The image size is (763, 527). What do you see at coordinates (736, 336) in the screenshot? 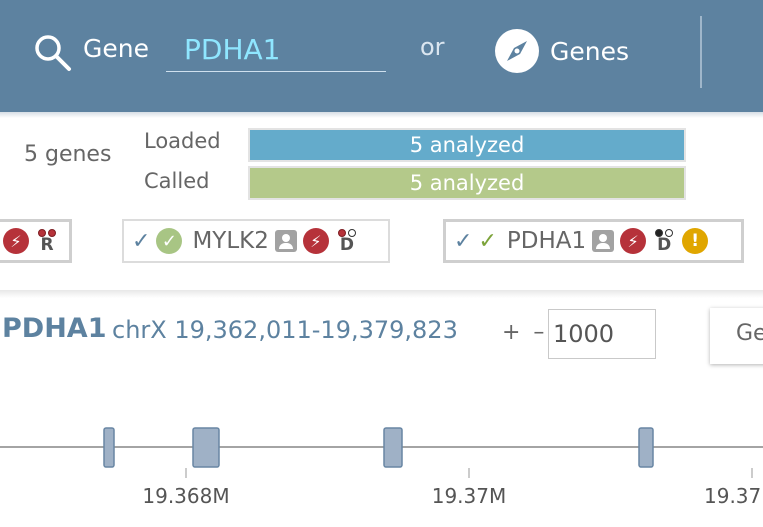
I see `go-button: Ge` at bounding box center [736, 336].